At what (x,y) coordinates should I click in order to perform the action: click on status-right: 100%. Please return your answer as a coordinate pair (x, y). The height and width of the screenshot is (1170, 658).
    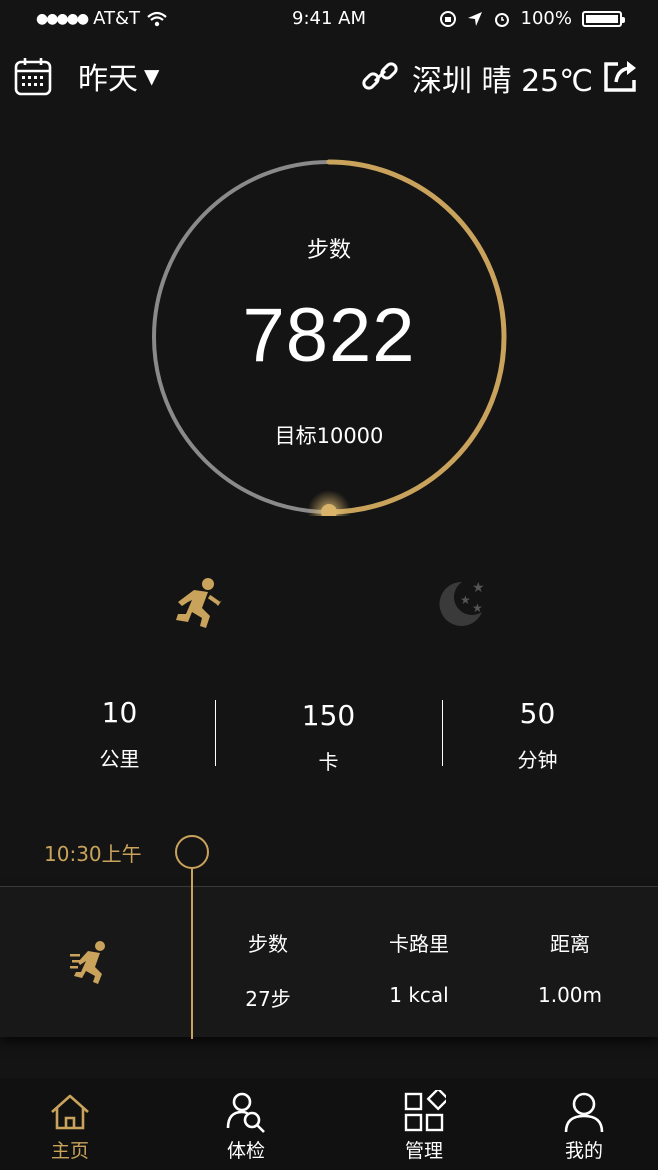
    Looking at the image, I should click on (532, 18).